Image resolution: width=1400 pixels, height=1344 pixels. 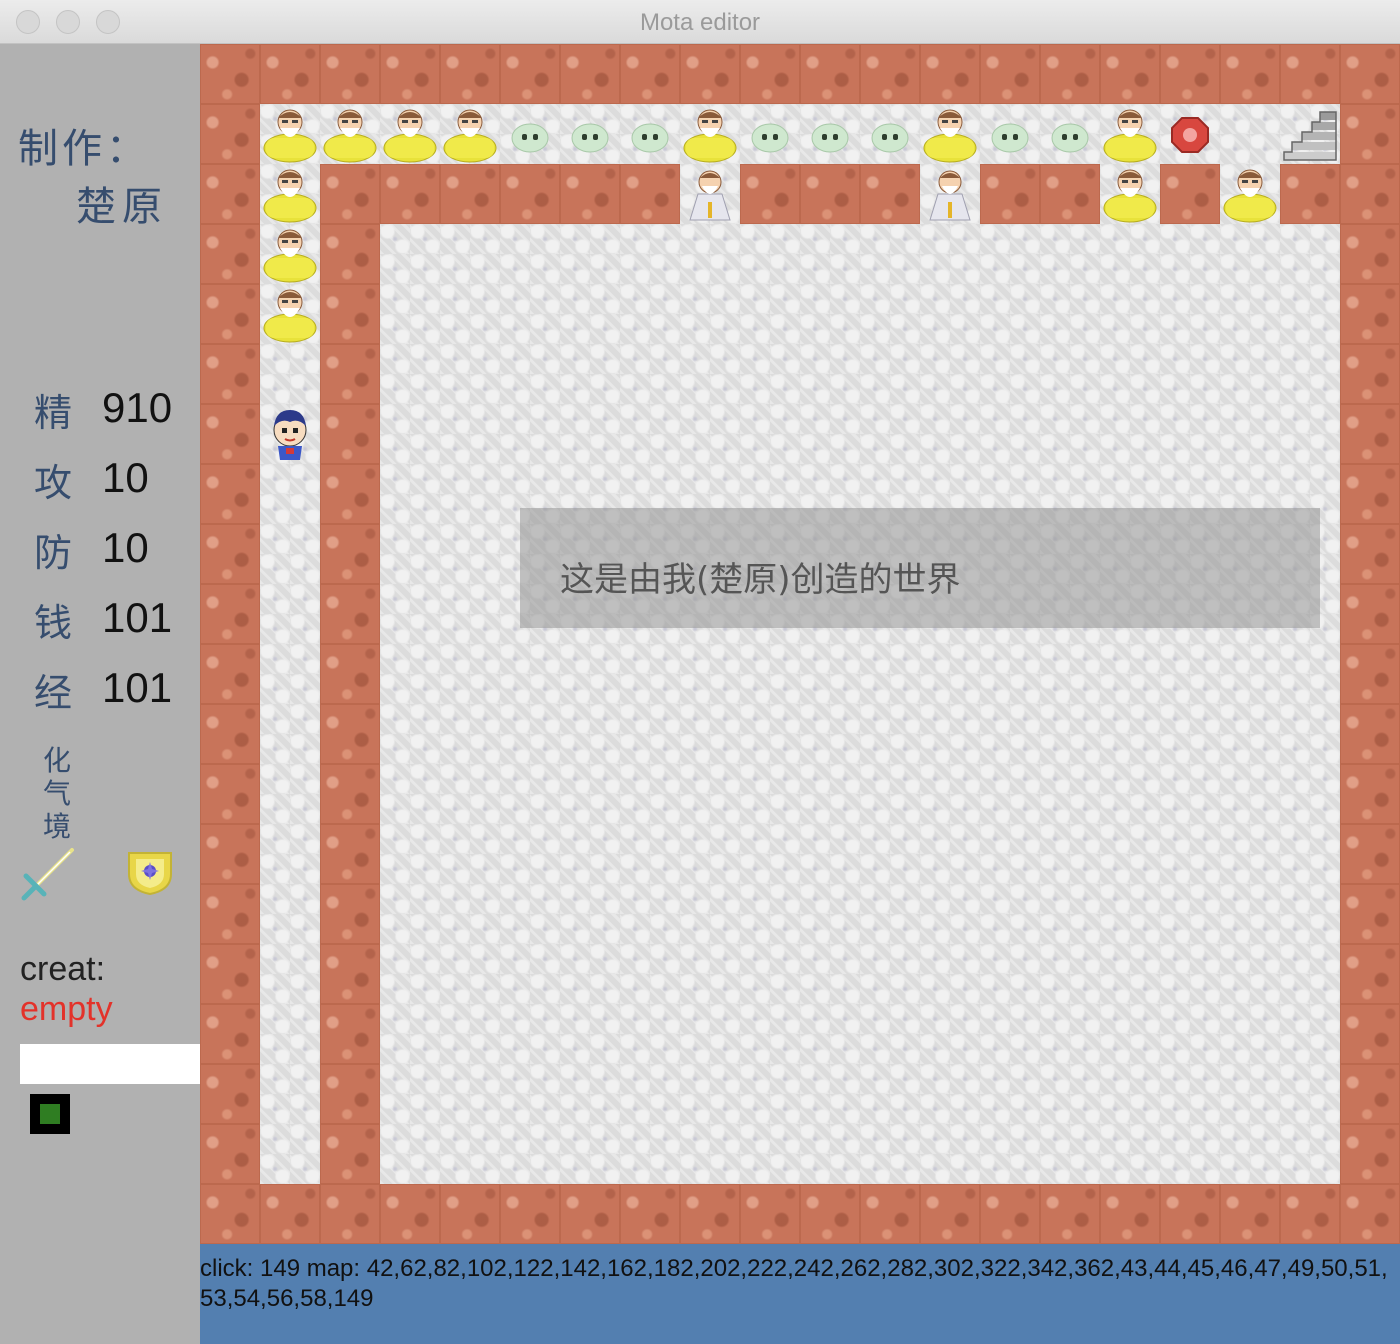 I want to click on stairs-icon, so click(x=1310, y=134).